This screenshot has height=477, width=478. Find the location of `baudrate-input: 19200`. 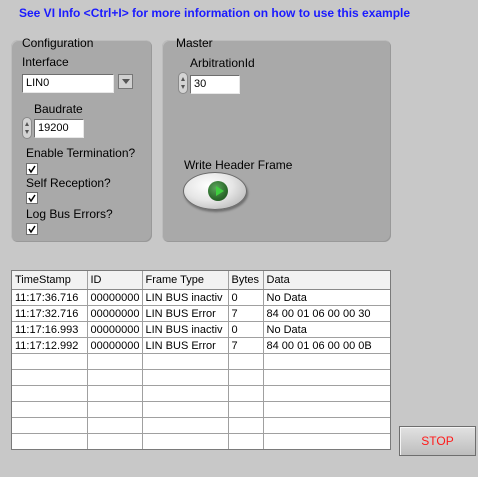

baudrate-input: 19200 is located at coordinates (59, 128).